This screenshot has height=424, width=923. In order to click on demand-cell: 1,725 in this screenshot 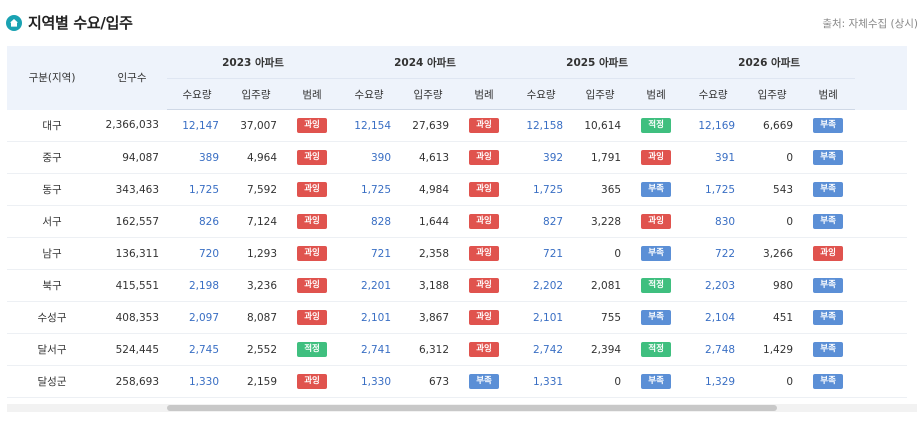, I will do `click(541, 189)`.